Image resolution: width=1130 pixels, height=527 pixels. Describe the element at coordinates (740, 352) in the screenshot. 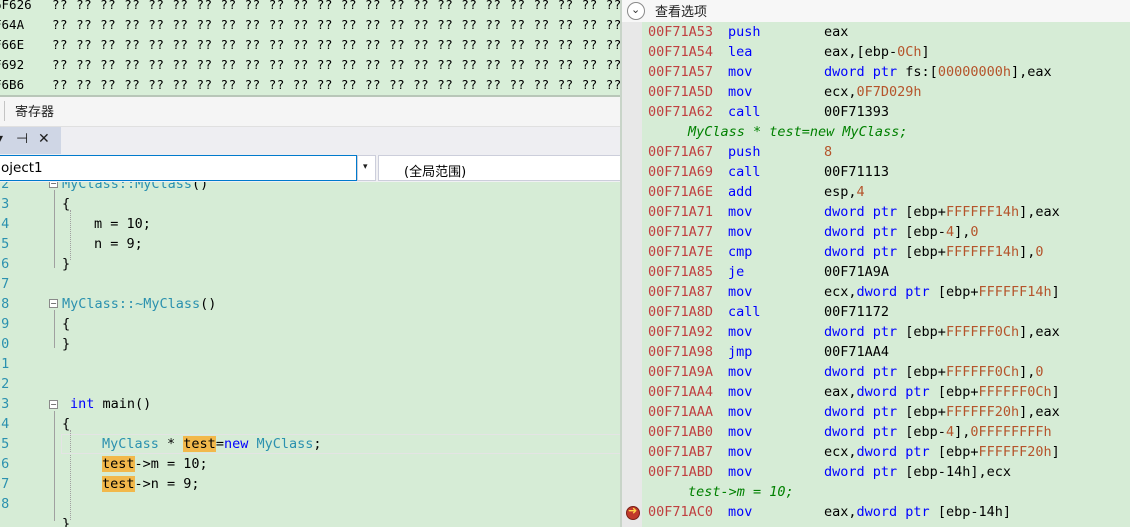

I see `asm-mnemonic: jmp` at that location.